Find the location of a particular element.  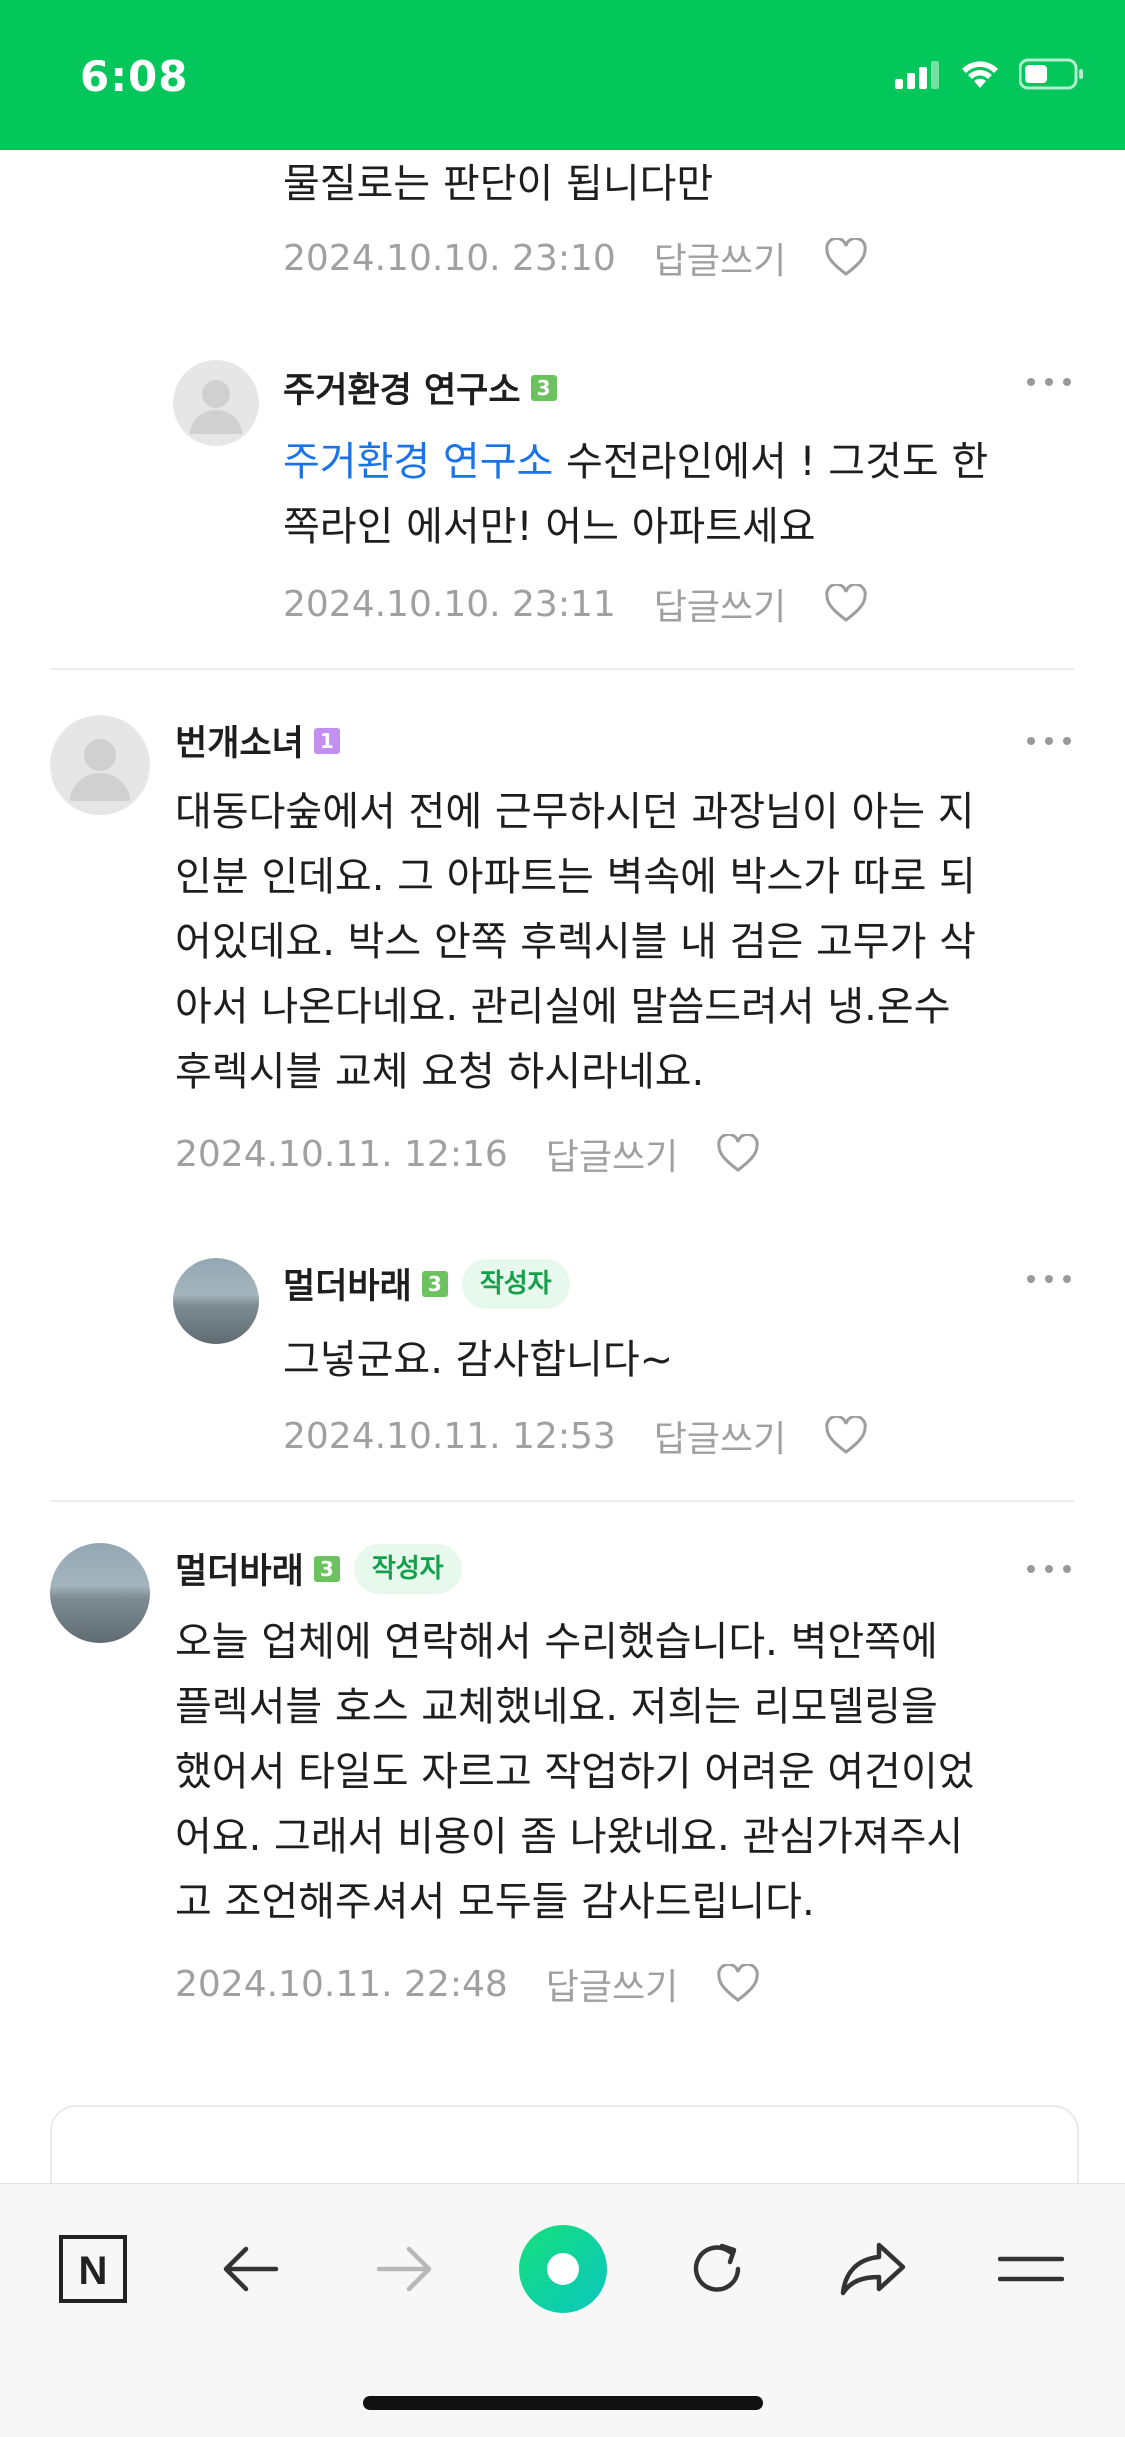

comment-meta: 2024.10.11. 12:53 답글쓰기 is located at coordinates (575, 1436).